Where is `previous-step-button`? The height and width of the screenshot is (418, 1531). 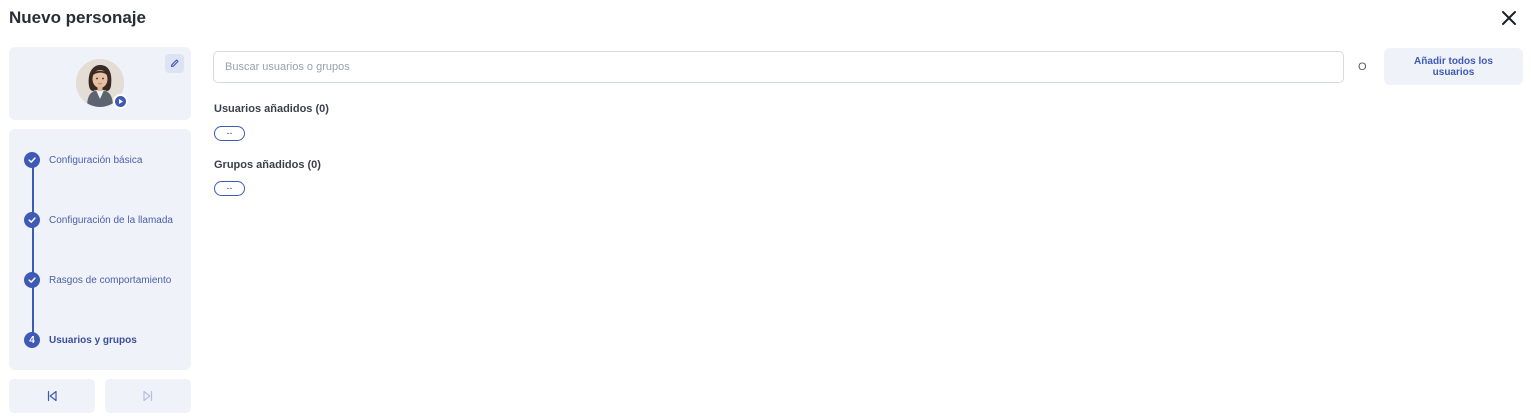
previous-step-button is located at coordinates (52, 396).